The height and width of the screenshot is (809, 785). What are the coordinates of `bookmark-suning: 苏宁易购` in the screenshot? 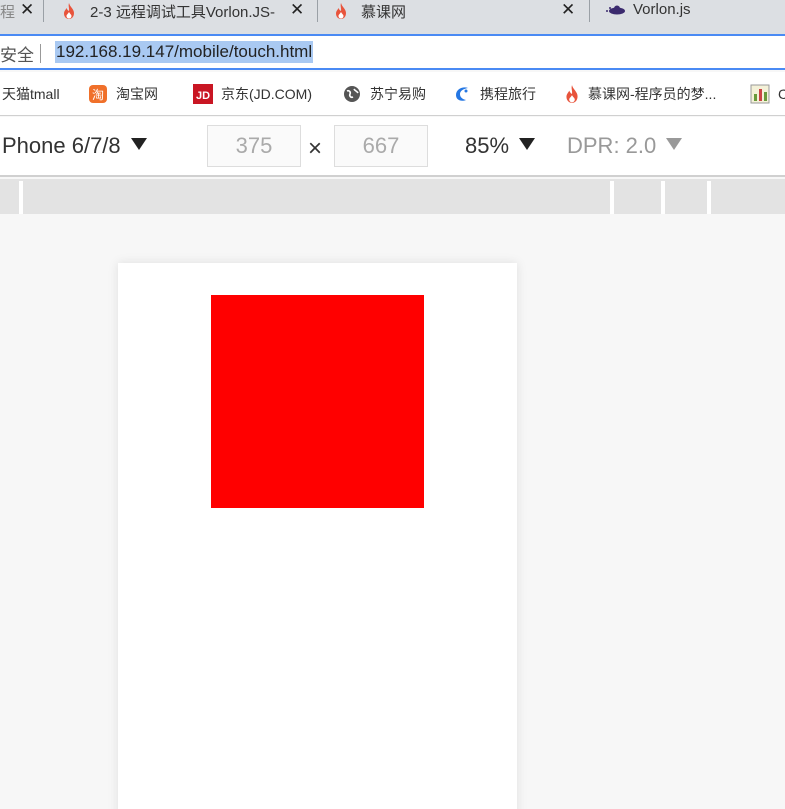 It's located at (384, 94).